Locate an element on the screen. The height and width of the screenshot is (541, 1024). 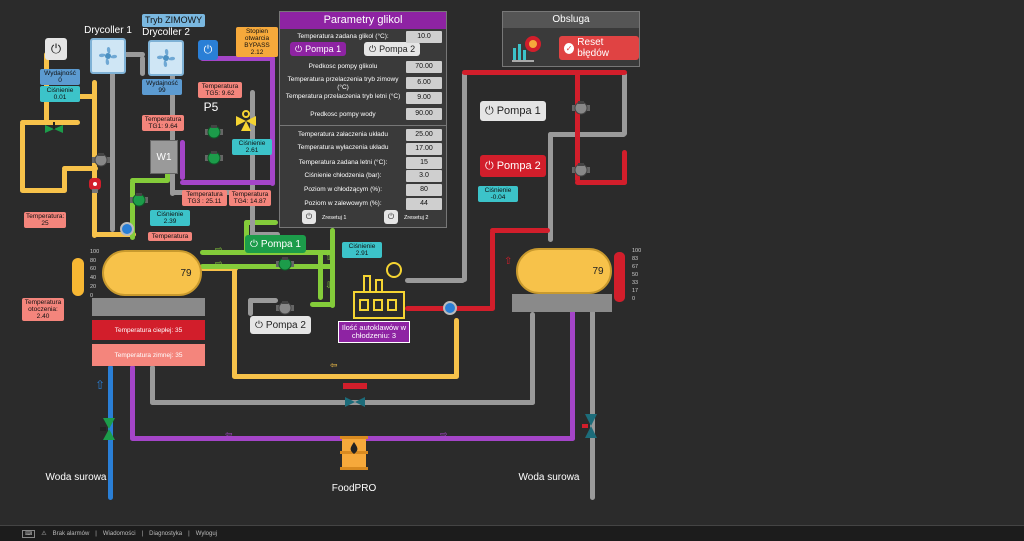
zresetuj2-button: ⏻ is located at coordinates (391, 217).